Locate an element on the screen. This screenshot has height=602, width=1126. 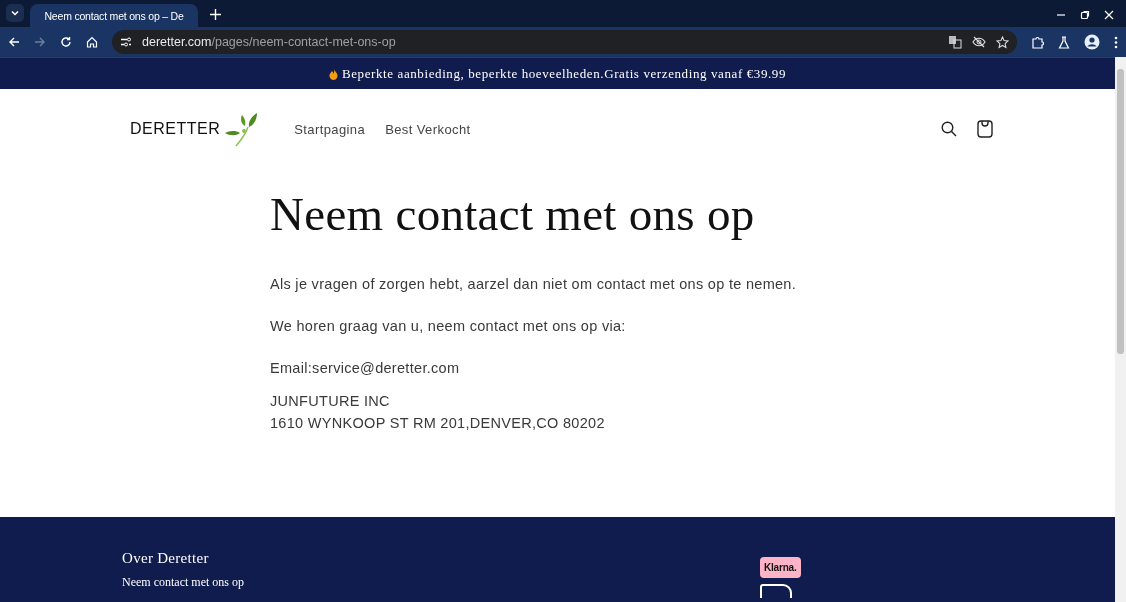
url-text: deretter.com/pages/neem-contact-met-ons-op is located at coordinates (269, 42).